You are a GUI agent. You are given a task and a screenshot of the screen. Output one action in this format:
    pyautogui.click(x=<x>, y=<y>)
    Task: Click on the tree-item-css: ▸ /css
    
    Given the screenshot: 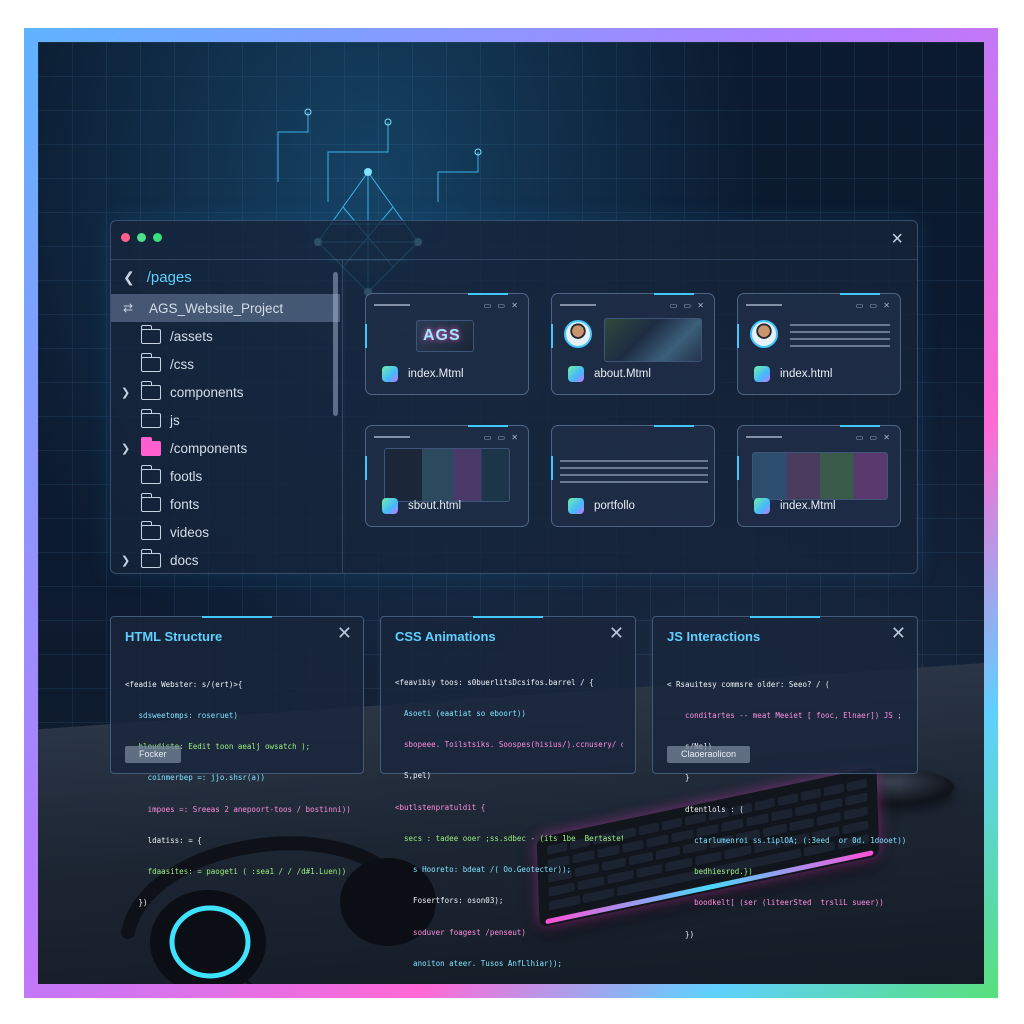 What is the action you would take?
    pyautogui.click(x=226, y=364)
    